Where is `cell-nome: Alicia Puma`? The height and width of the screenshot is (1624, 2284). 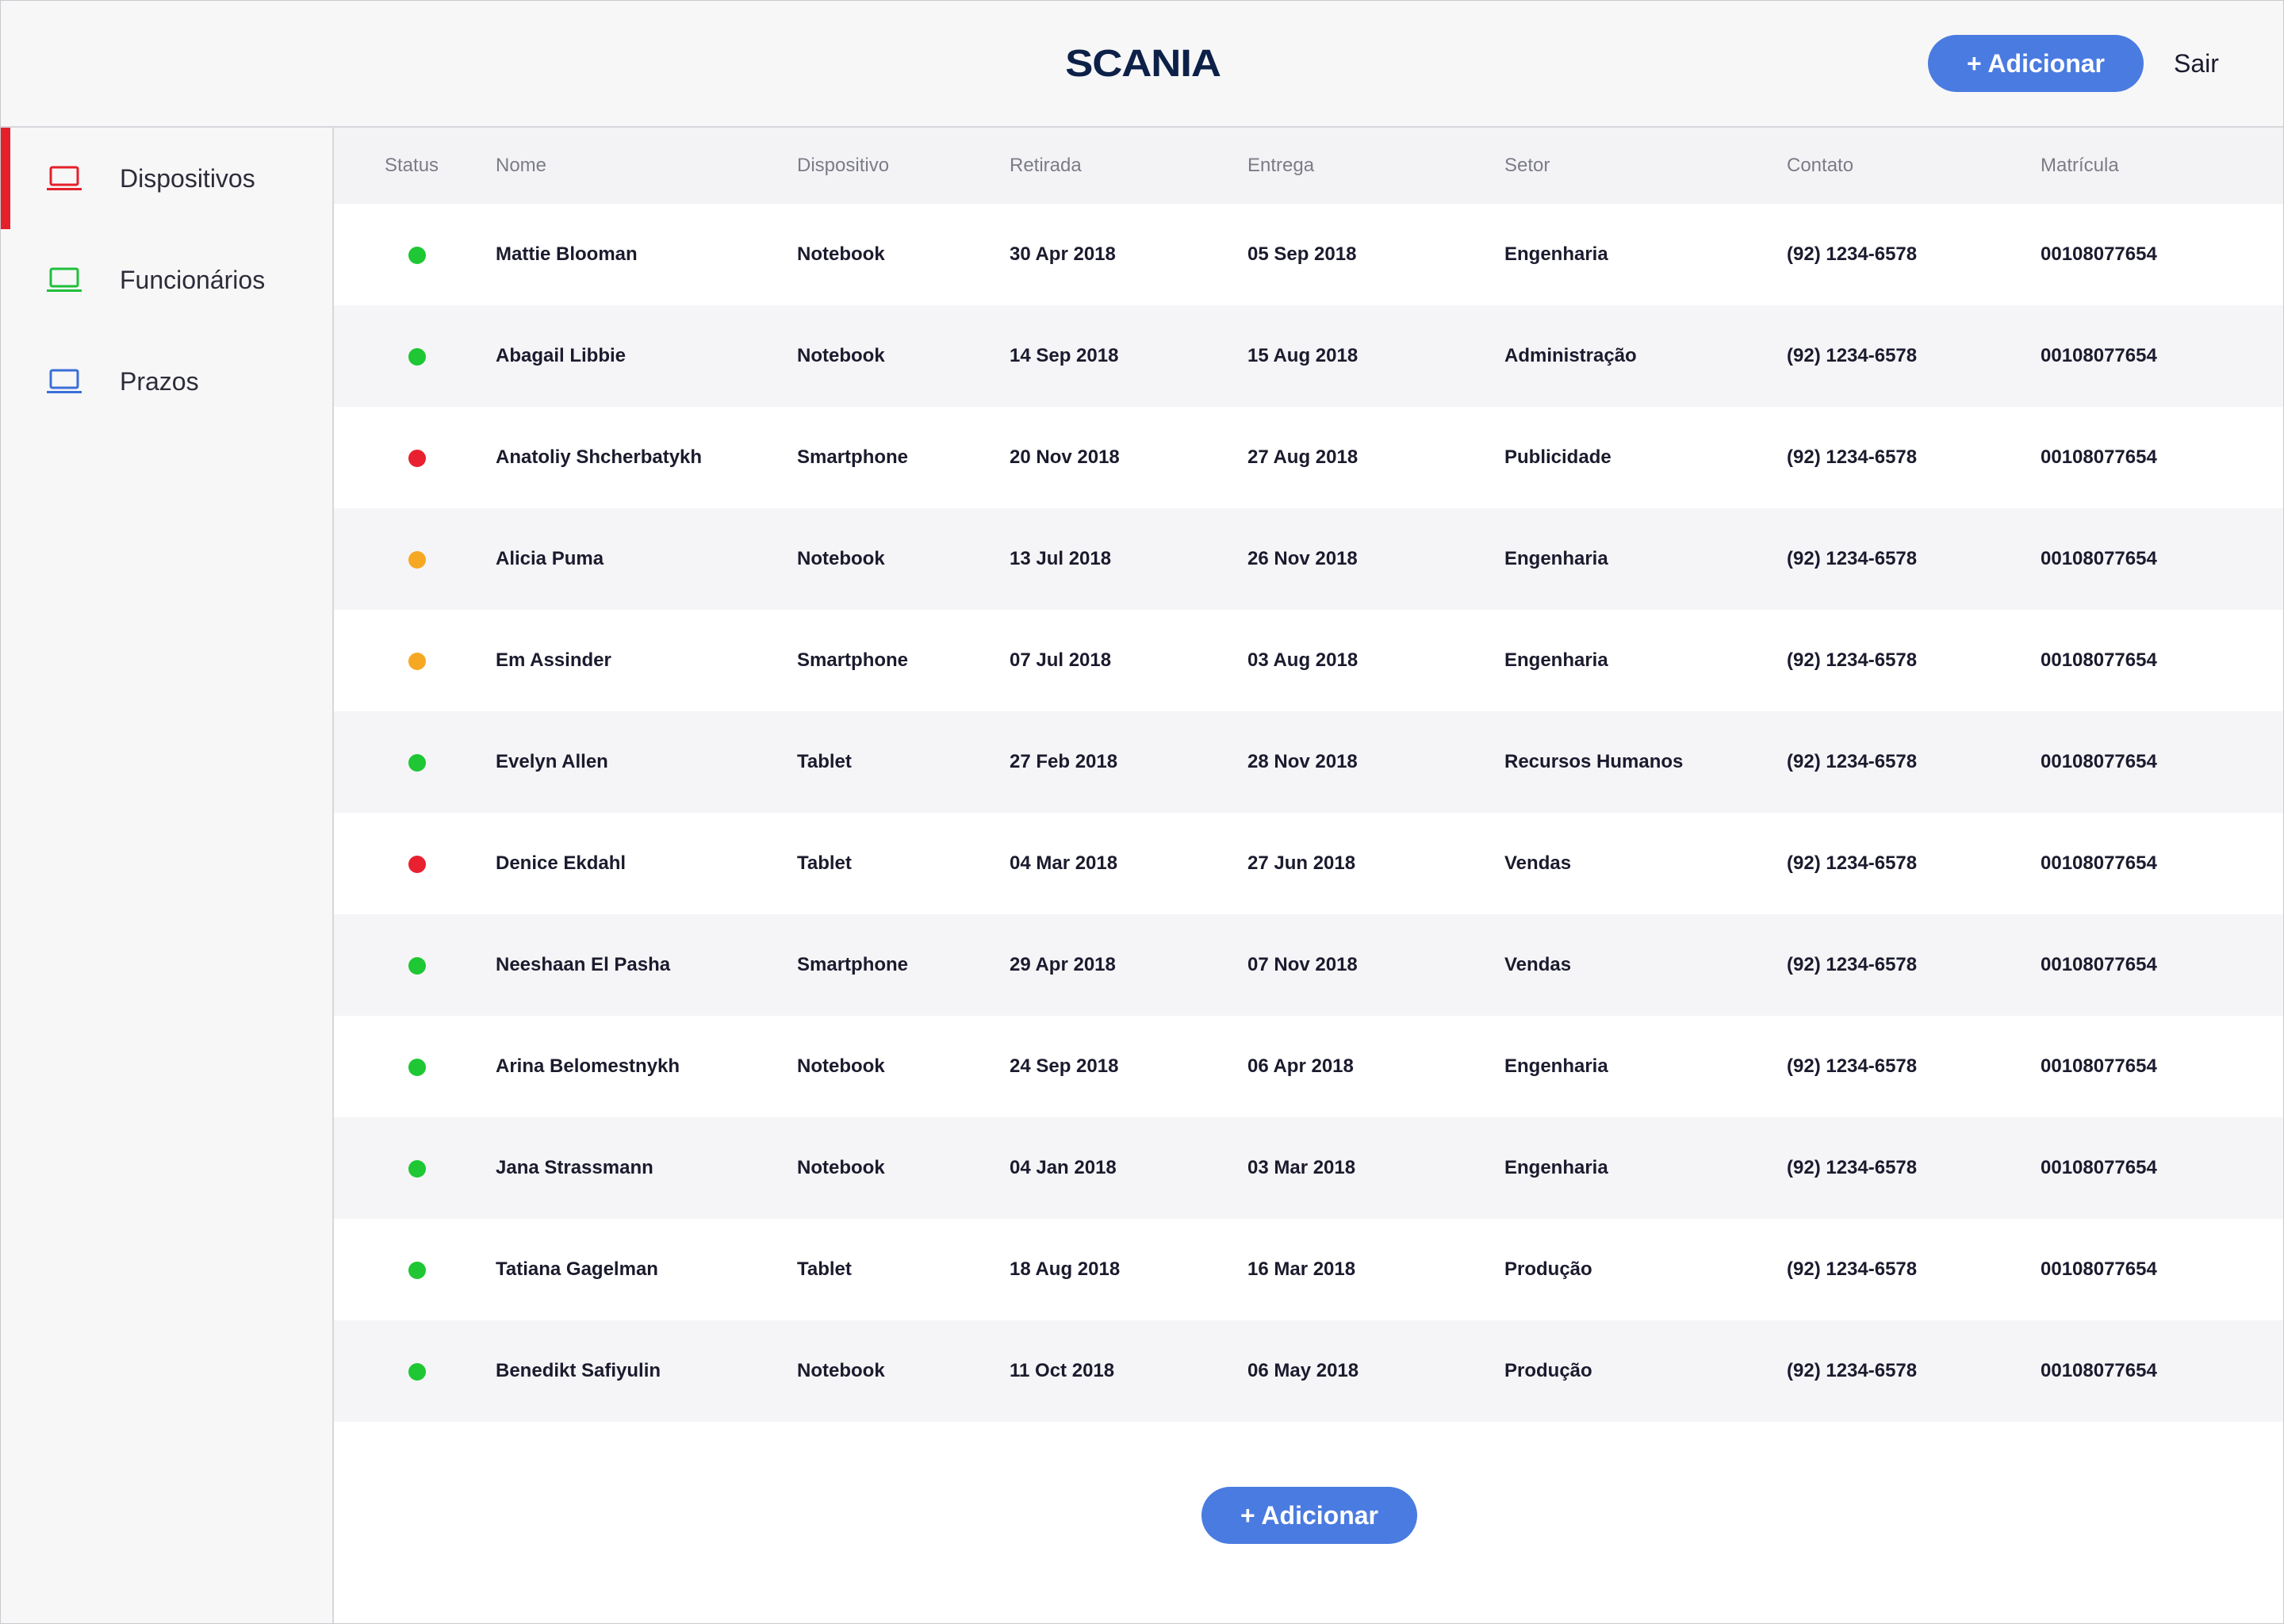 cell-nome: Alicia Puma is located at coordinates (550, 558).